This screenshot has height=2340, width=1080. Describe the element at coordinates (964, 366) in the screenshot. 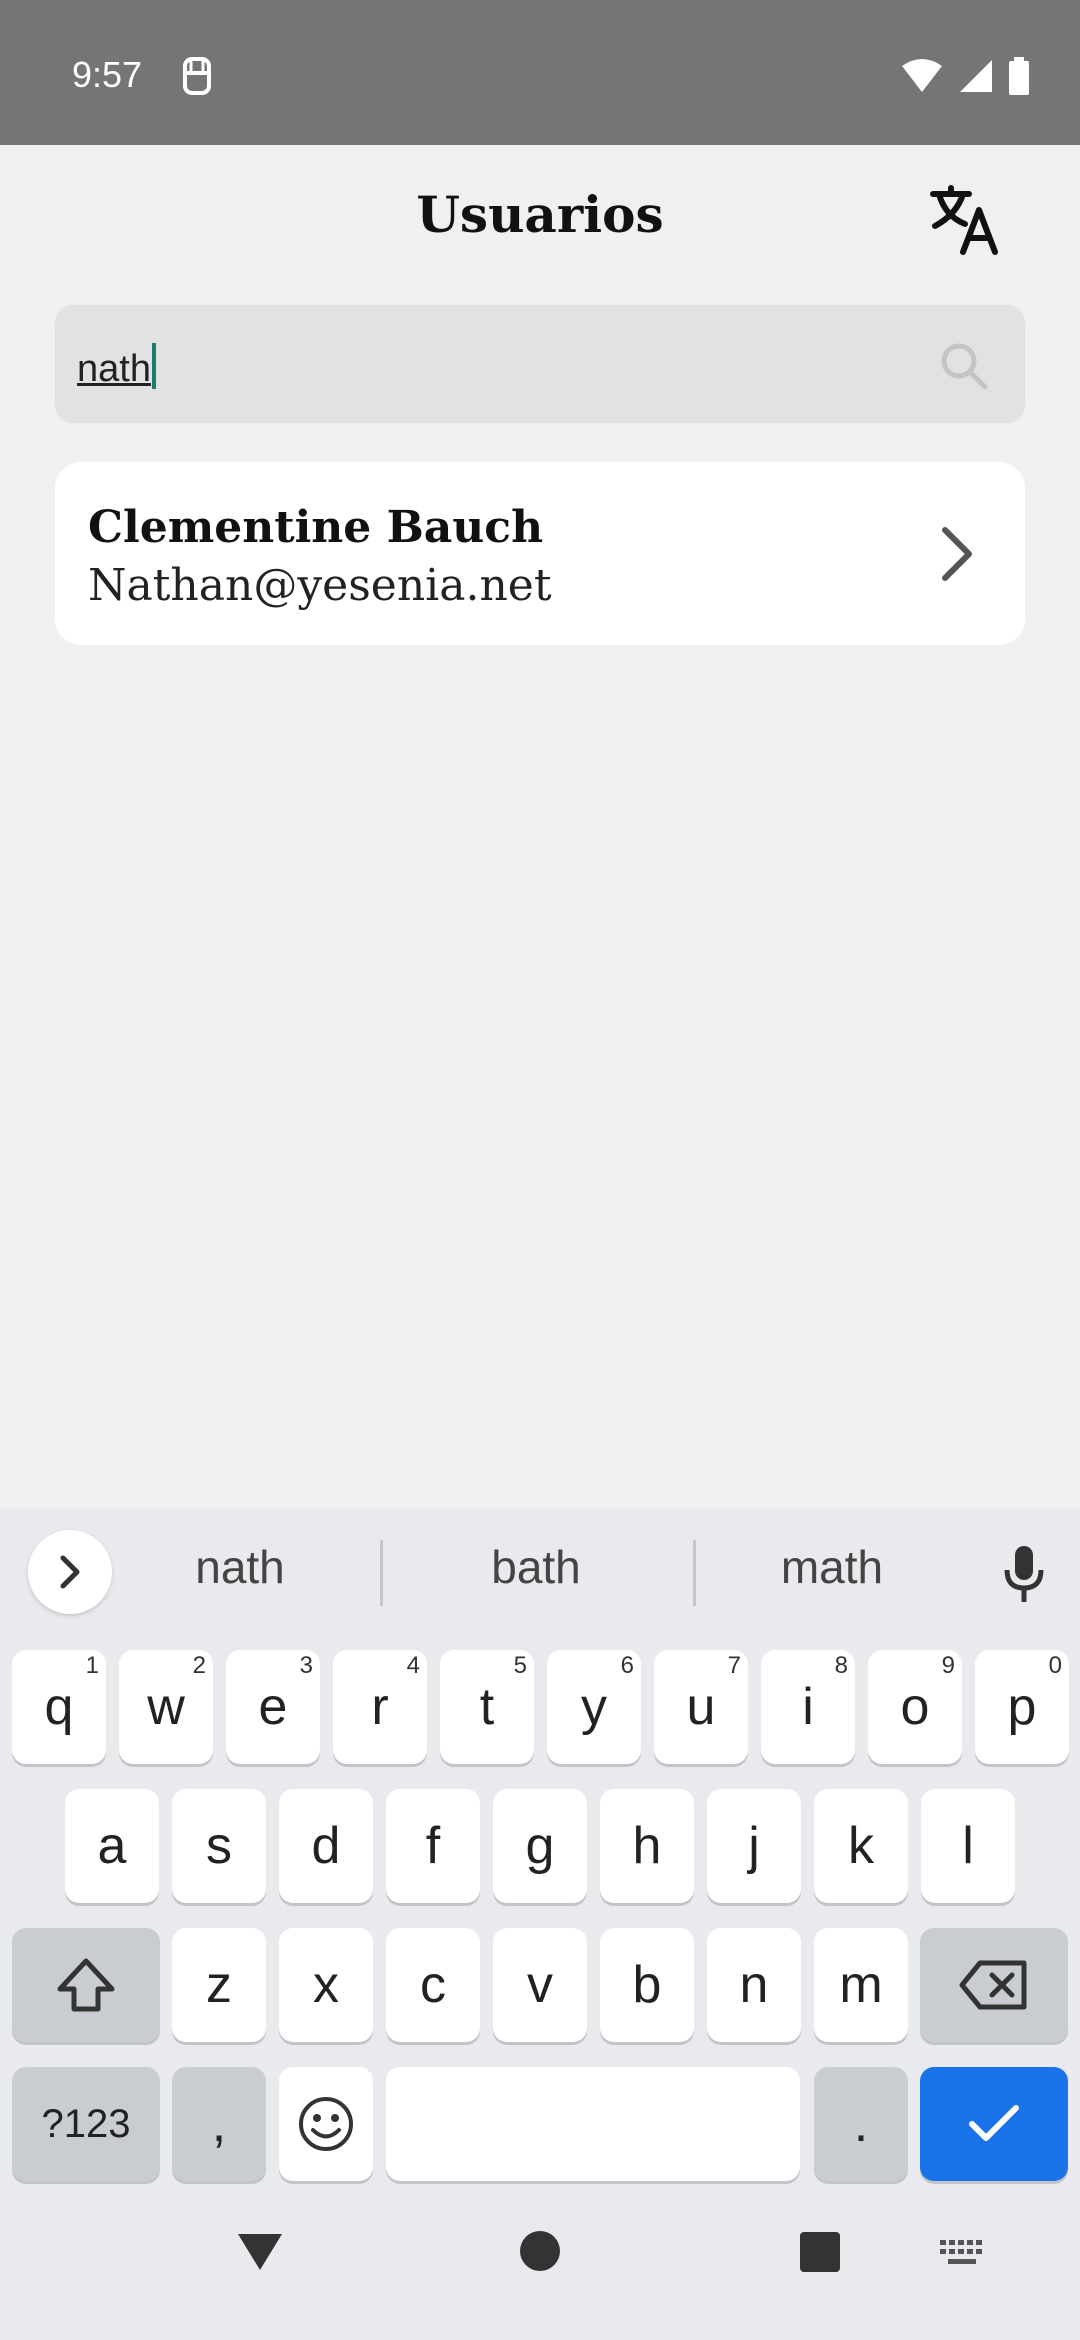

I see `search-icon` at that location.